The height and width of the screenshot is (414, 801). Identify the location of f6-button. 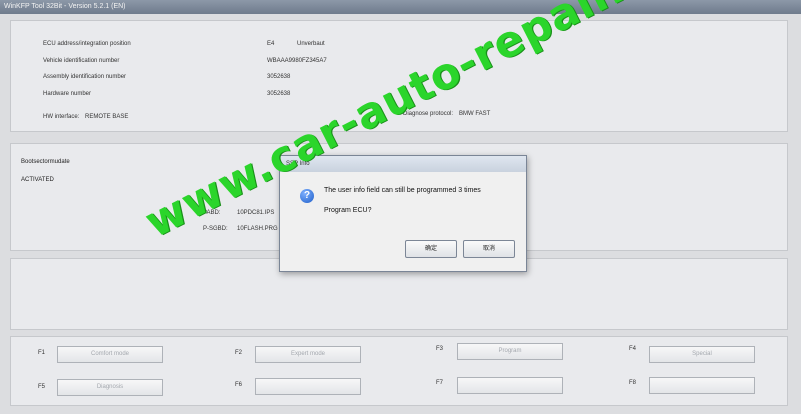
(308, 386).